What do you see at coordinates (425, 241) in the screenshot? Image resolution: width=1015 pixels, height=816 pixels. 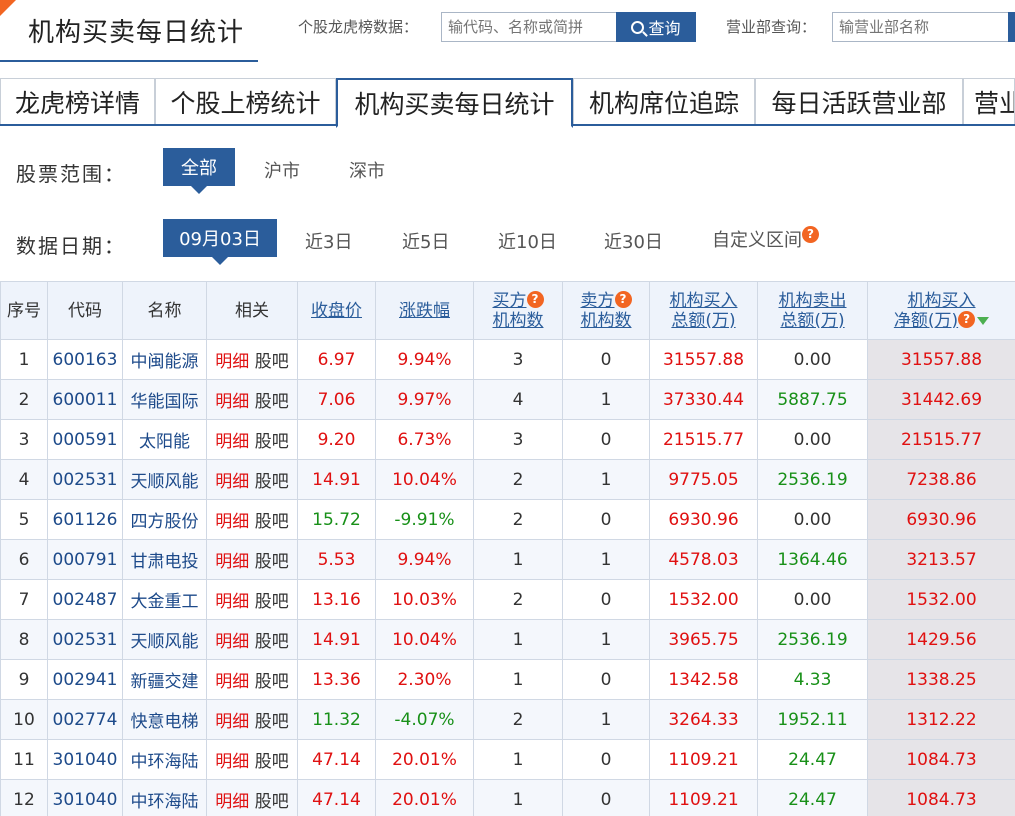 I see `date-option-5d: 近5日` at bounding box center [425, 241].